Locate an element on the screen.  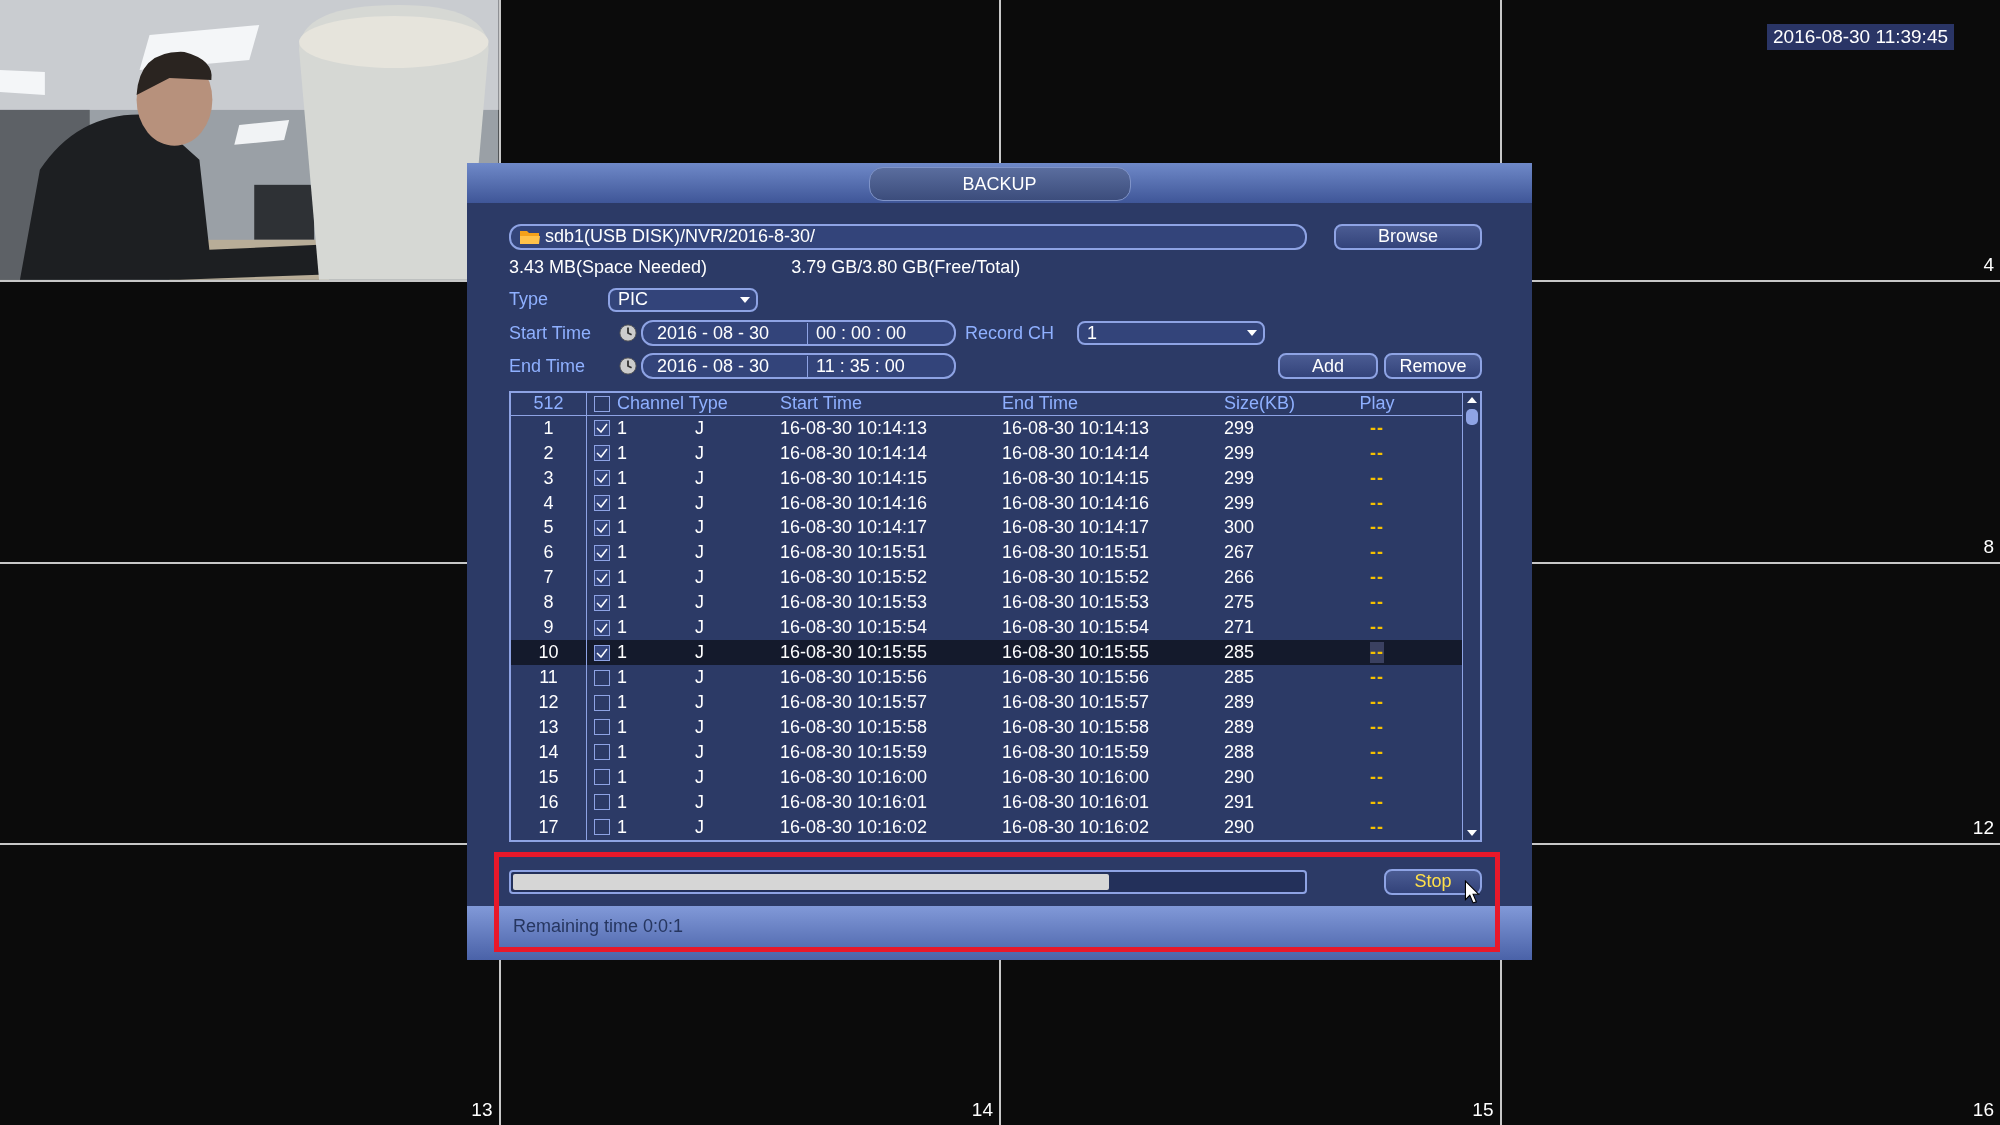
table-row: 5 1 J 16-08-30 10:14:17 16-08-30 10:14:17 300 -- is located at coordinates (986, 528).